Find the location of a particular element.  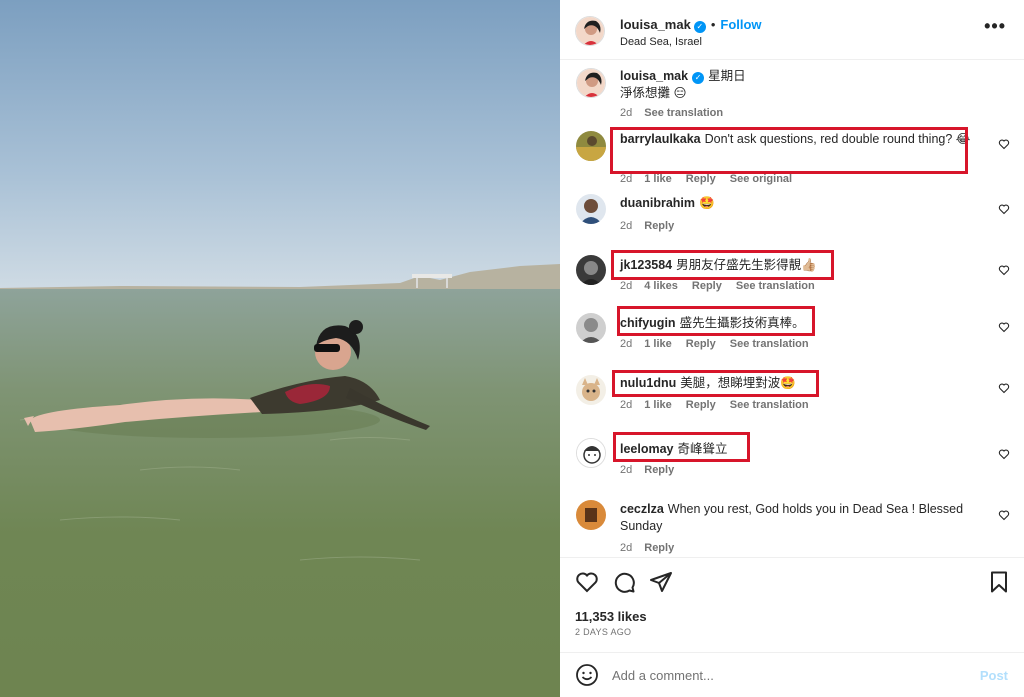

comment-likes: 4 likes is located at coordinates (661, 286).